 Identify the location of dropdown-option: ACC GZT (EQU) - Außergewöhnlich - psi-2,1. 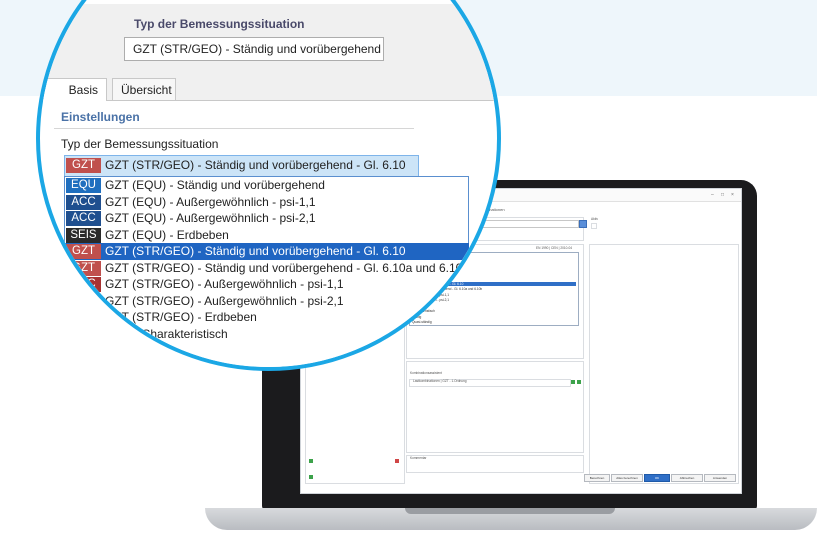
(266, 218).